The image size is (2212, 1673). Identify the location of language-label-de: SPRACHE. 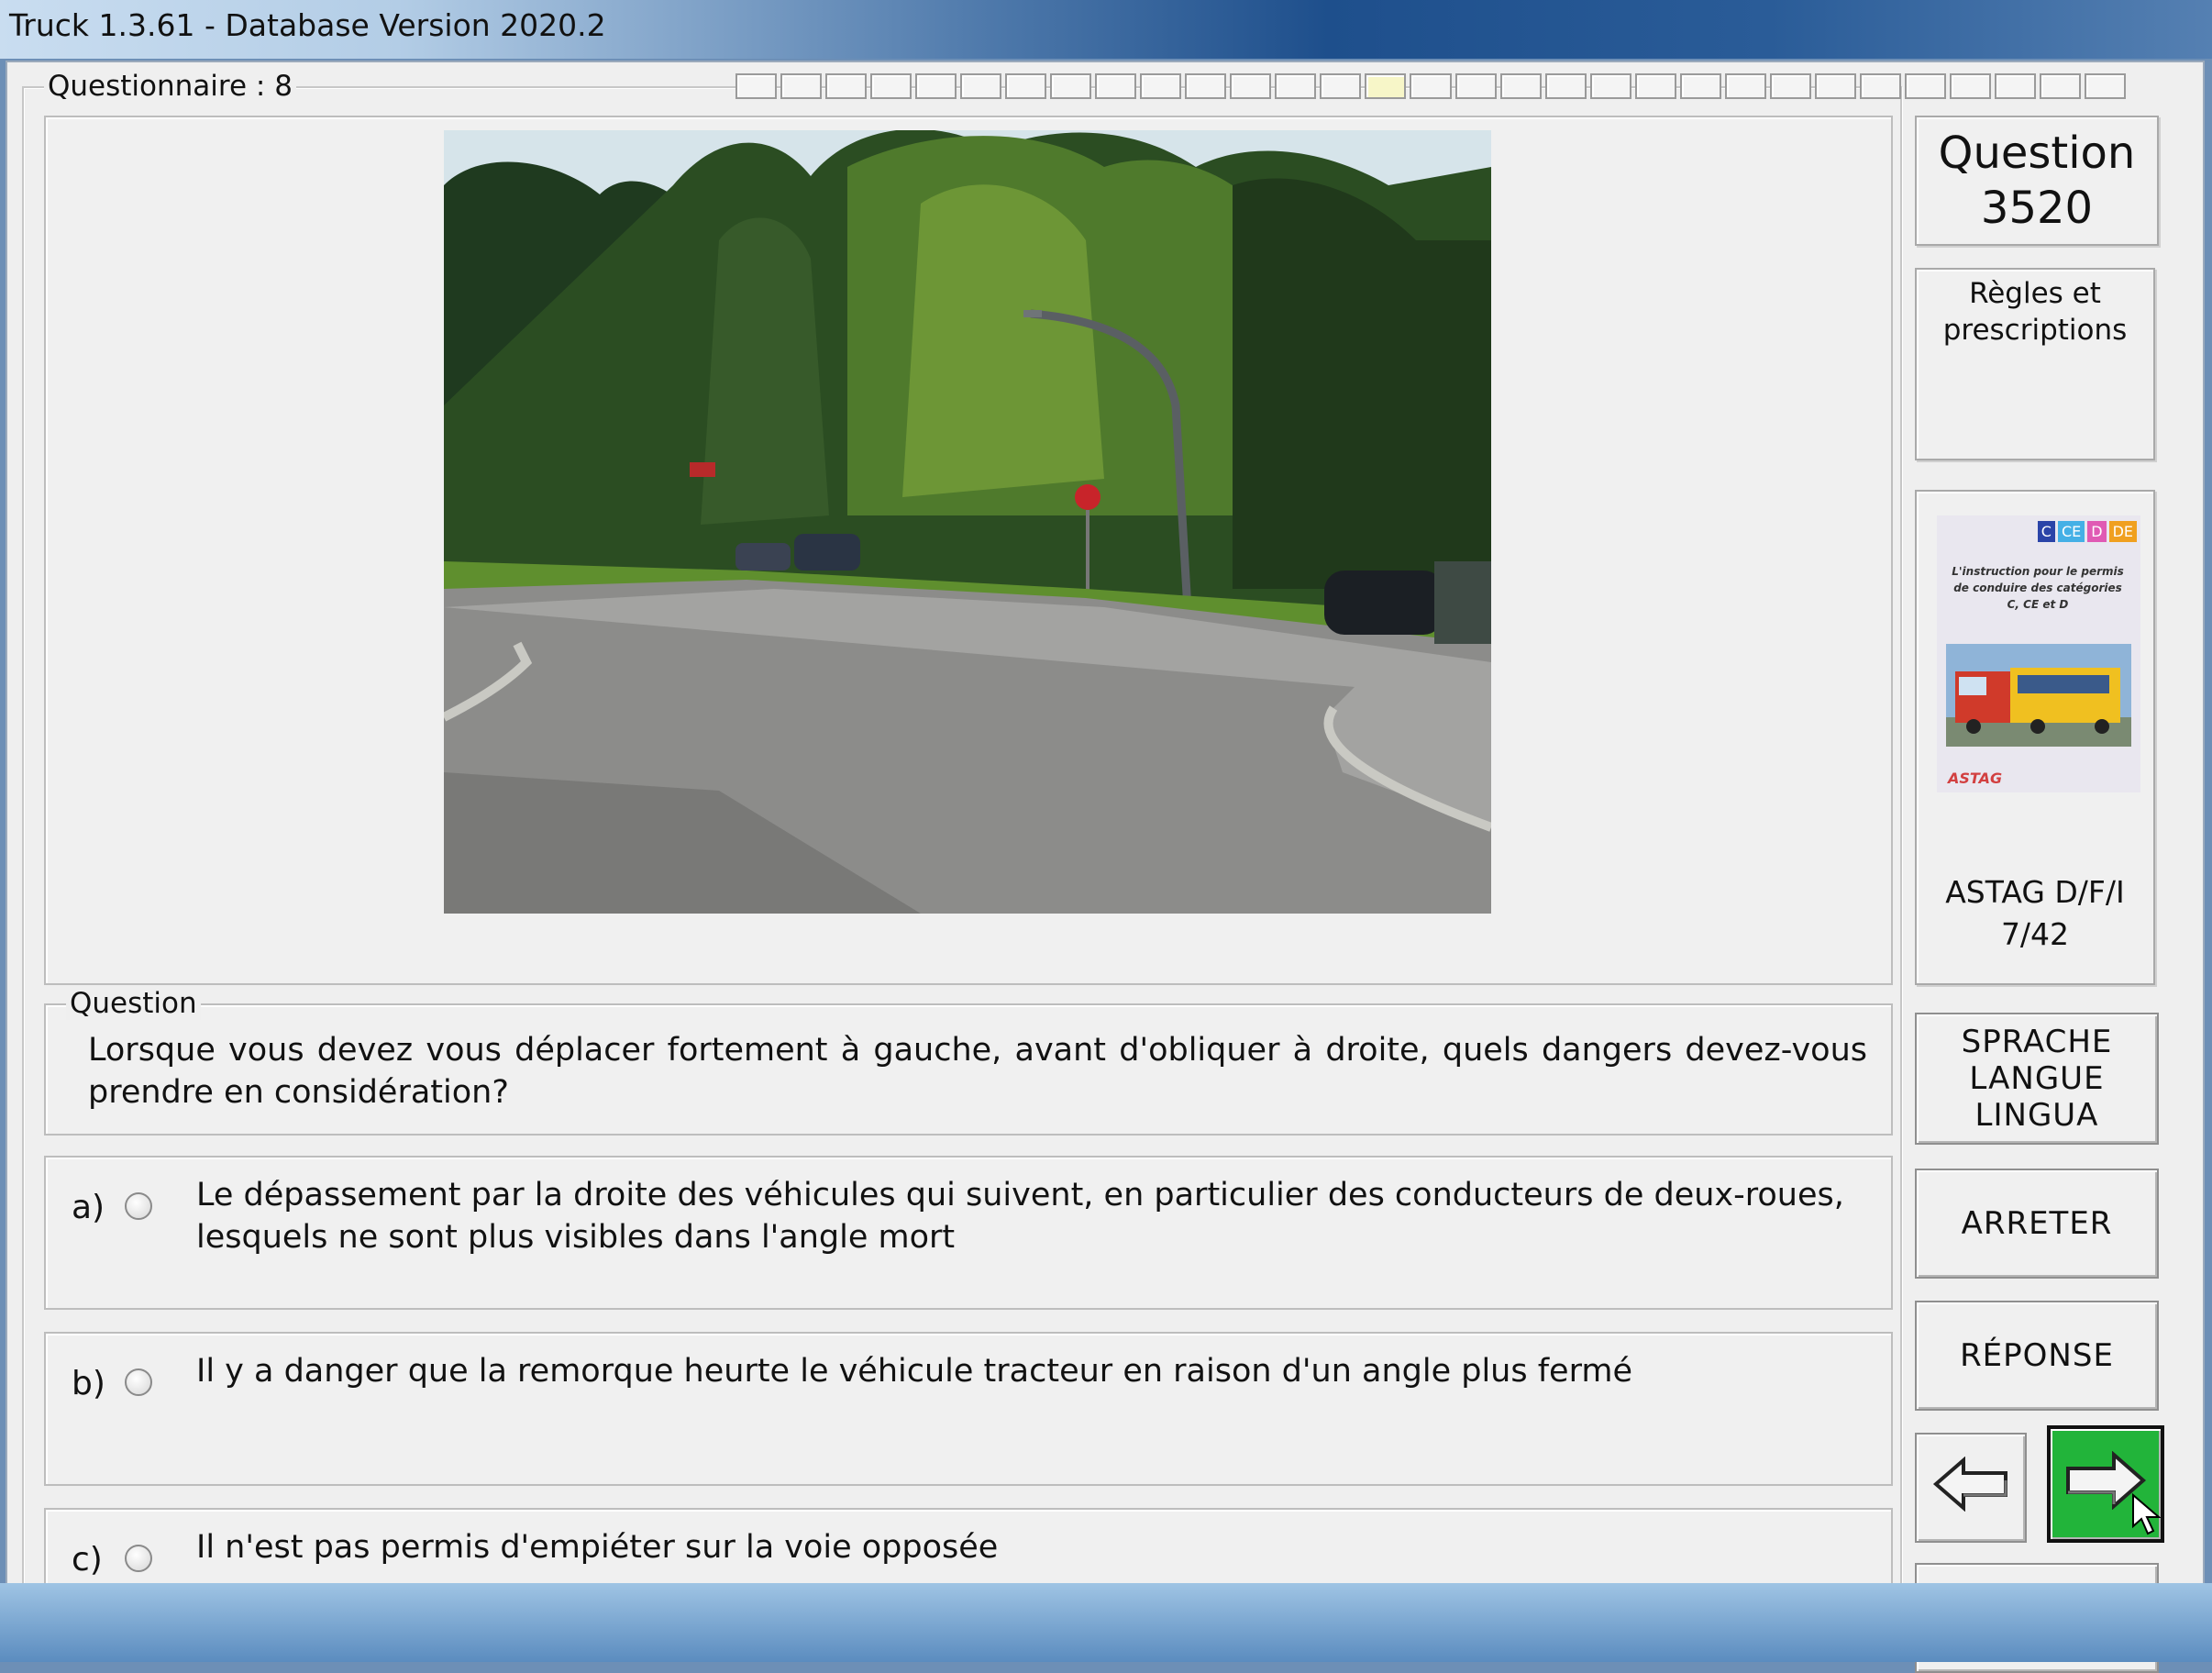
(2037, 1042).